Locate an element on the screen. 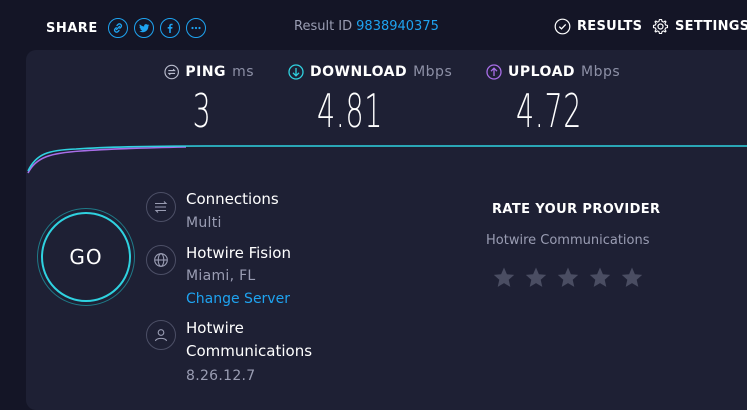  upload-label: UPLOAD is located at coordinates (542, 72).